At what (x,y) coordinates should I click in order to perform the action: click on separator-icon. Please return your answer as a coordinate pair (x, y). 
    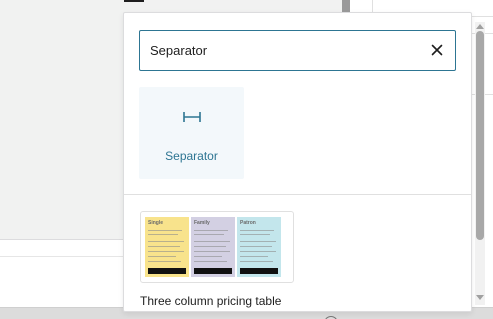
    Looking at the image, I should click on (192, 117).